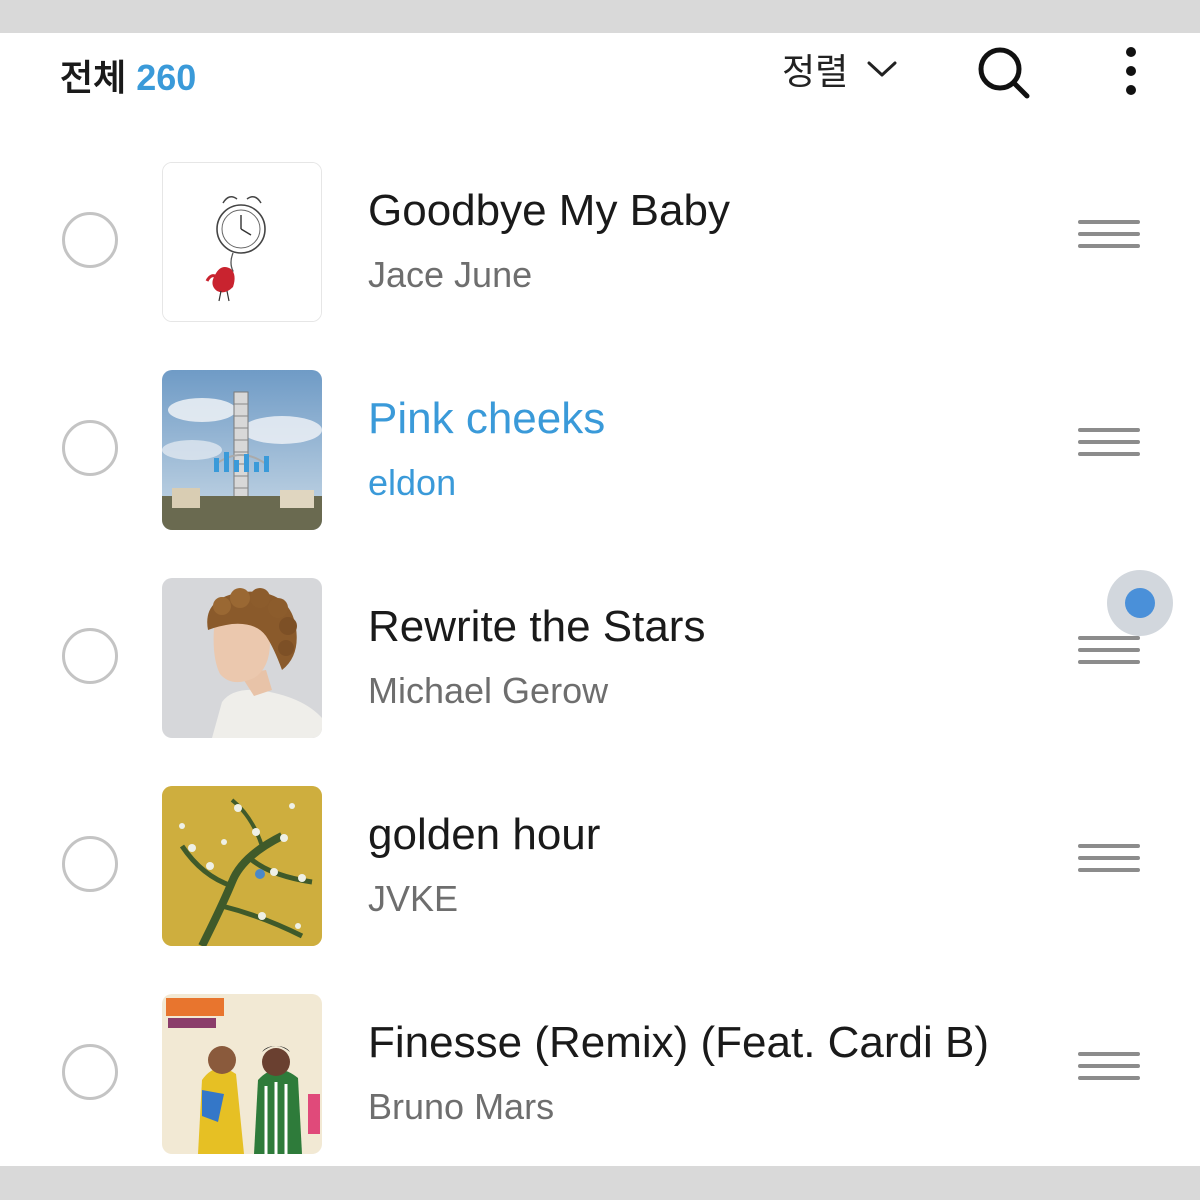 This screenshot has width=1200, height=1200. I want to click on song-title: Pink cheeks, so click(487, 418).